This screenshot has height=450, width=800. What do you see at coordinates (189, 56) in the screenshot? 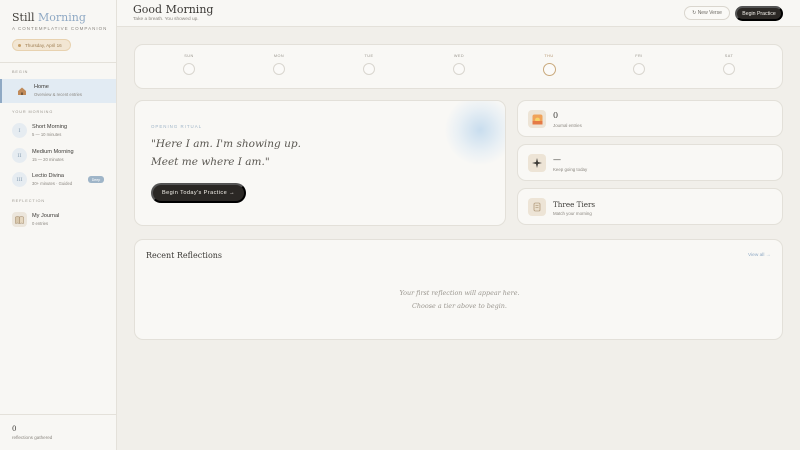
I see `day-label: SUN` at bounding box center [189, 56].